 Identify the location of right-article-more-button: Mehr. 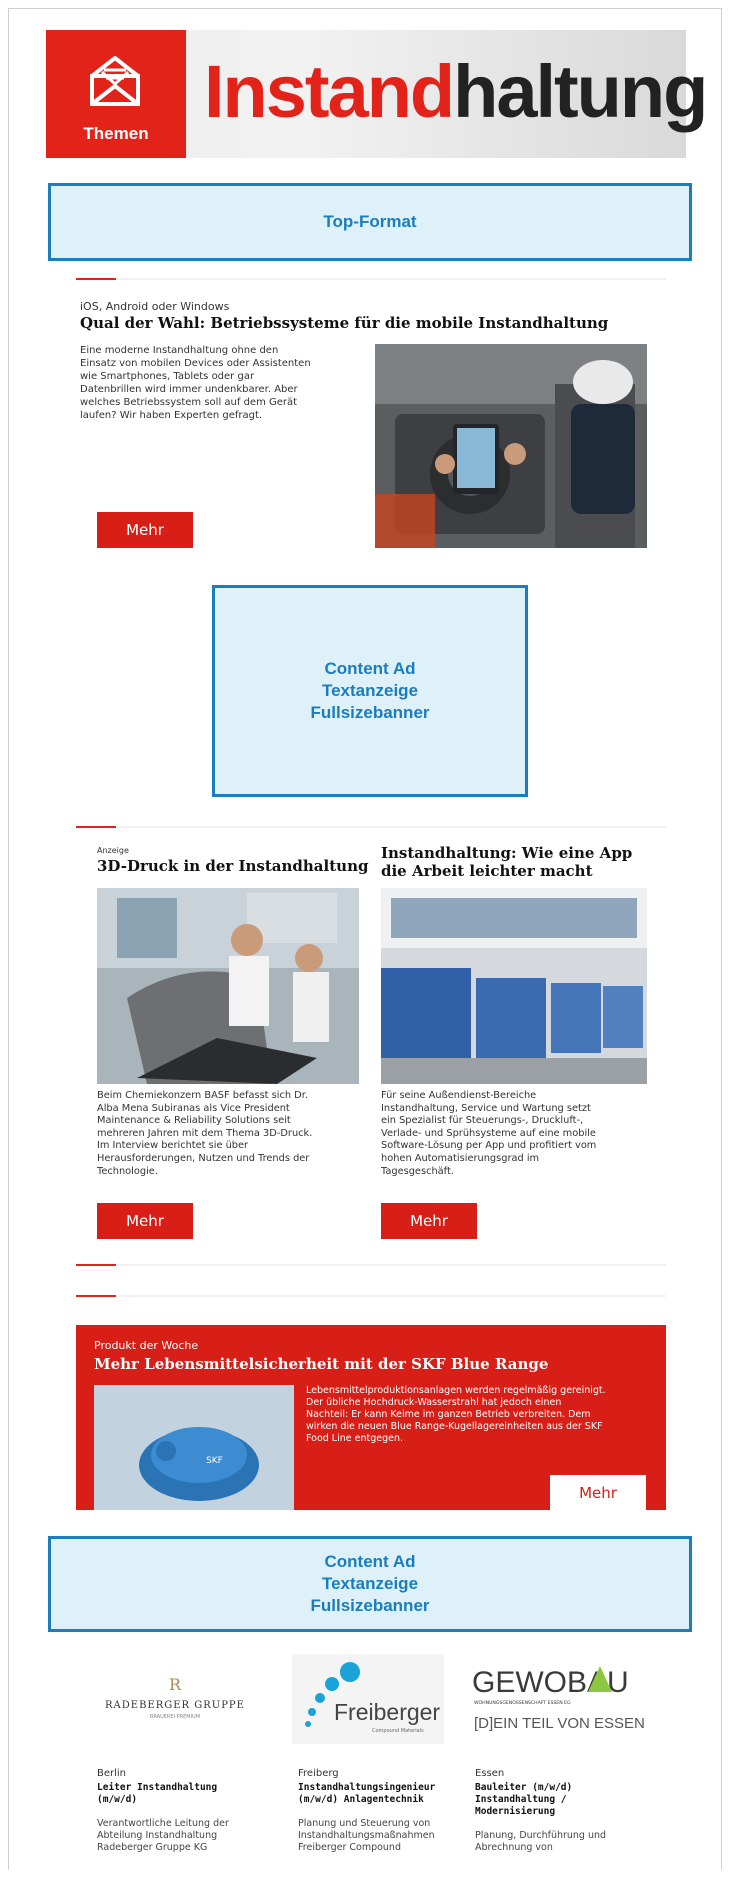
(429, 1221).